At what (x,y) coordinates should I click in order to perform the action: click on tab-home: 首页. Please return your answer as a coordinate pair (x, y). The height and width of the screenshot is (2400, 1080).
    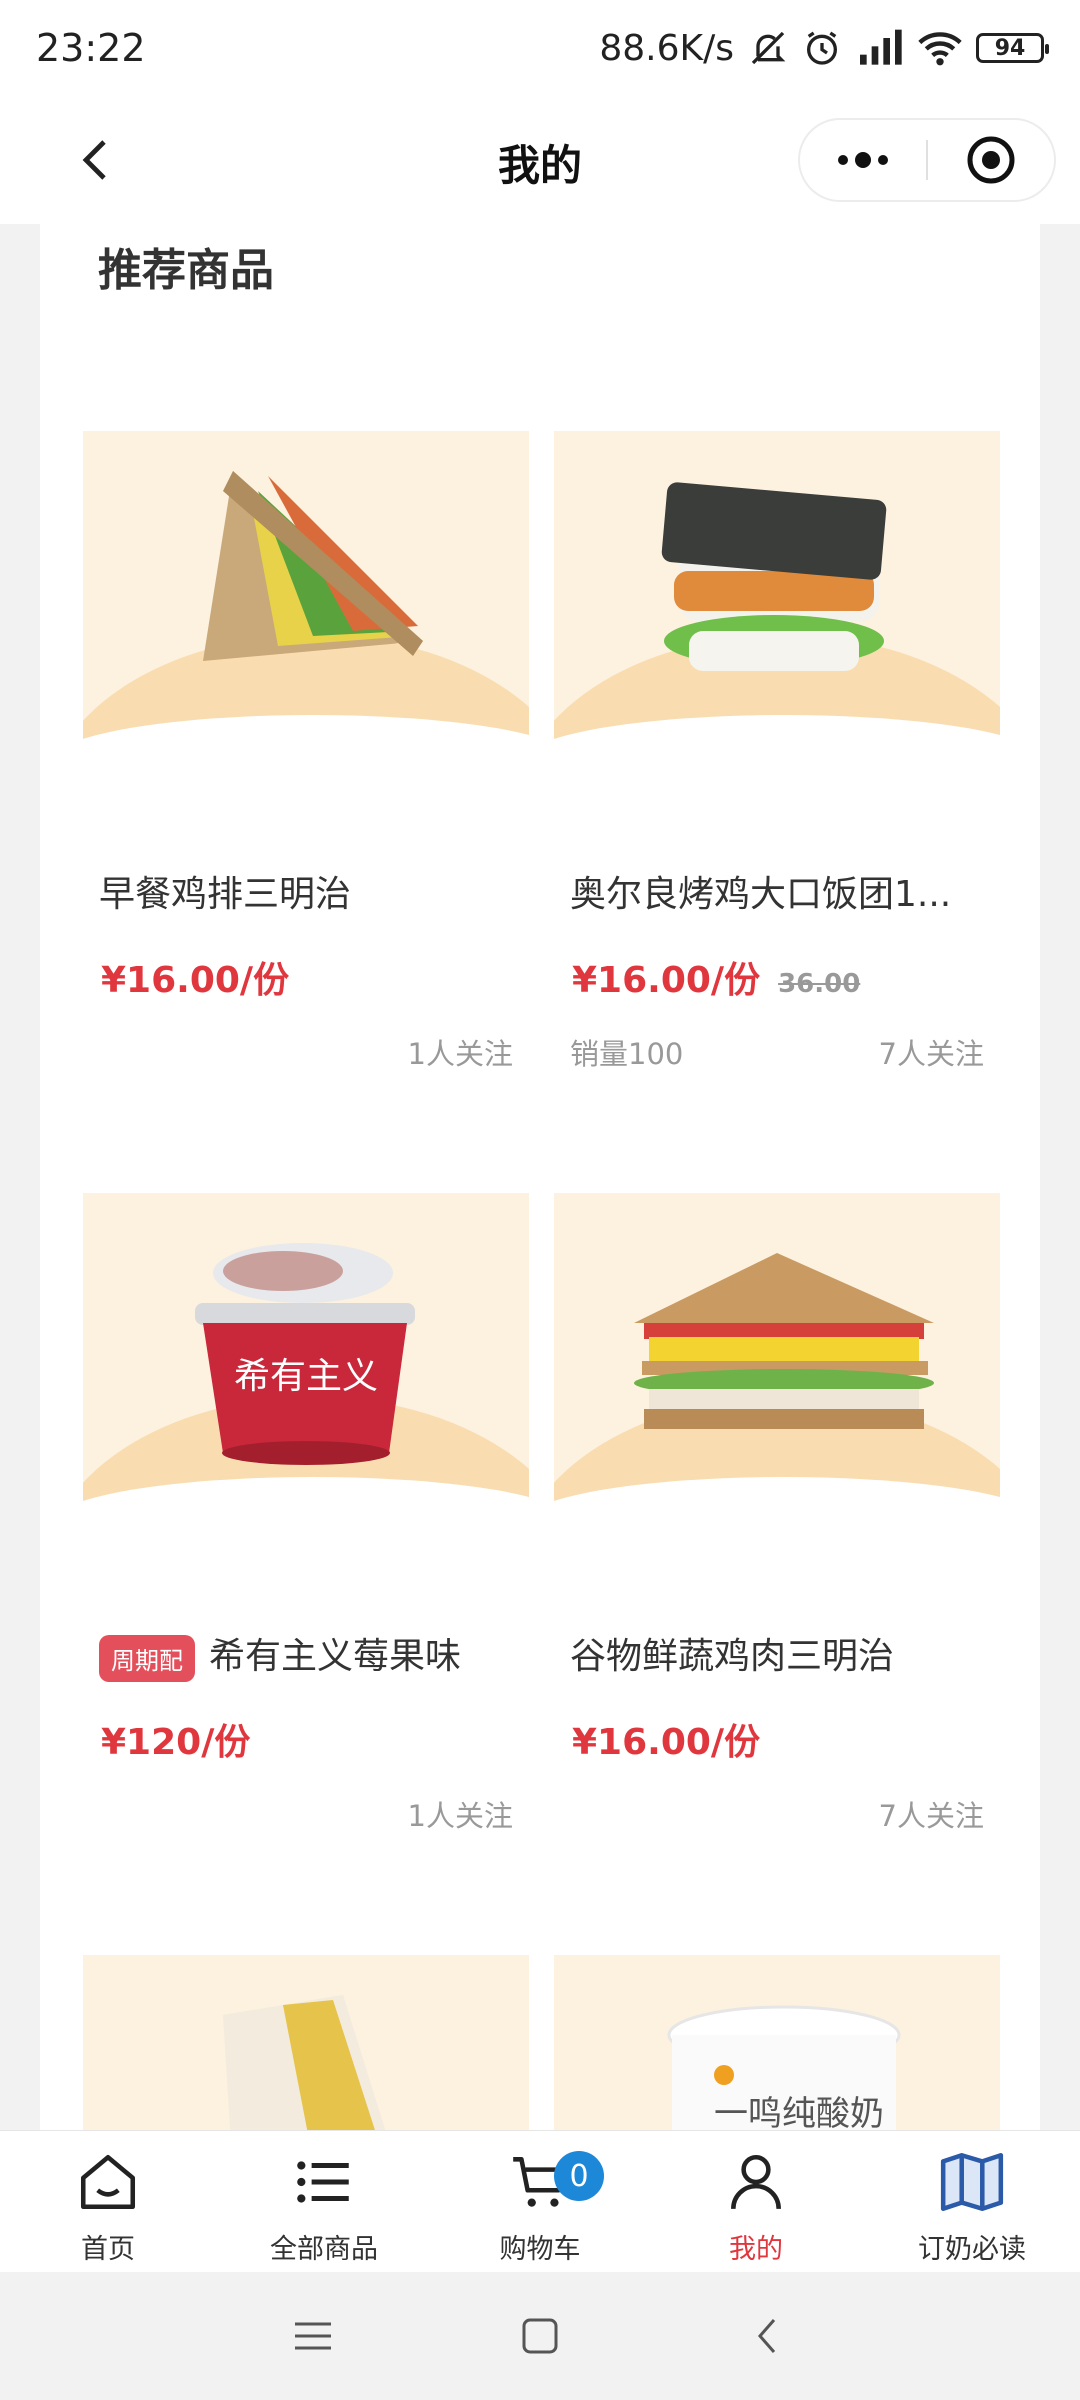
    Looking at the image, I should click on (108, 2201).